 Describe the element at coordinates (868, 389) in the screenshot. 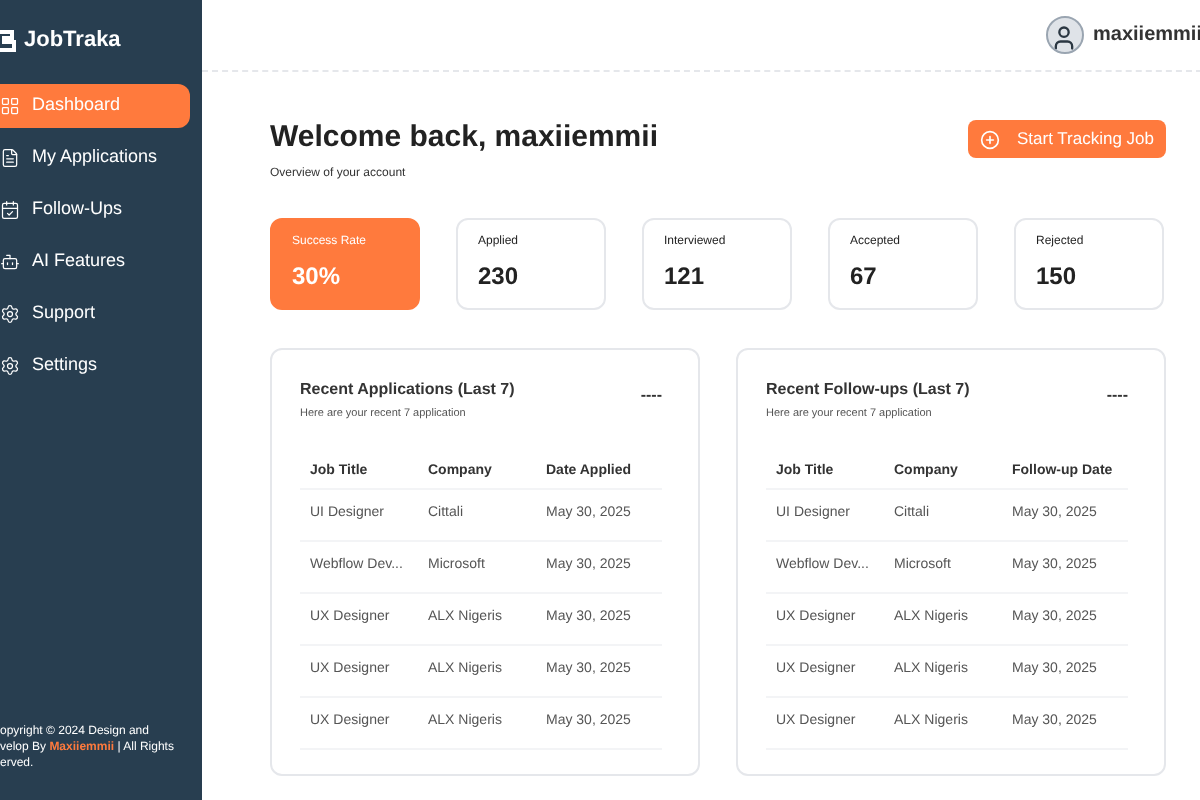

I see `card-title: Recent Follow-ups (Last 7)` at that location.